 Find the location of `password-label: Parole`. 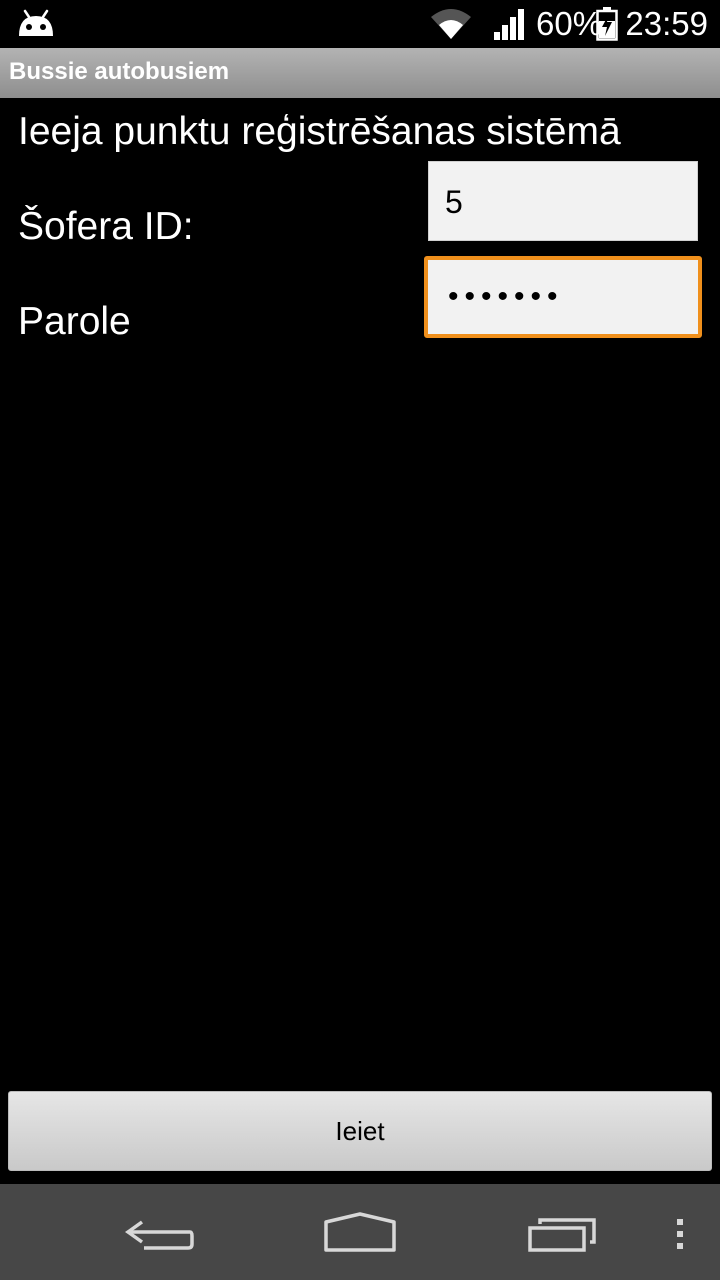

password-label: Parole is located at coordinates (74, 321).